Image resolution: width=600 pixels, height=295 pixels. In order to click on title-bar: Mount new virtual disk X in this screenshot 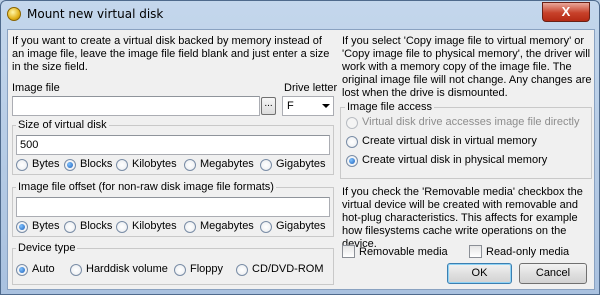, I will do `click(300, 14)`.